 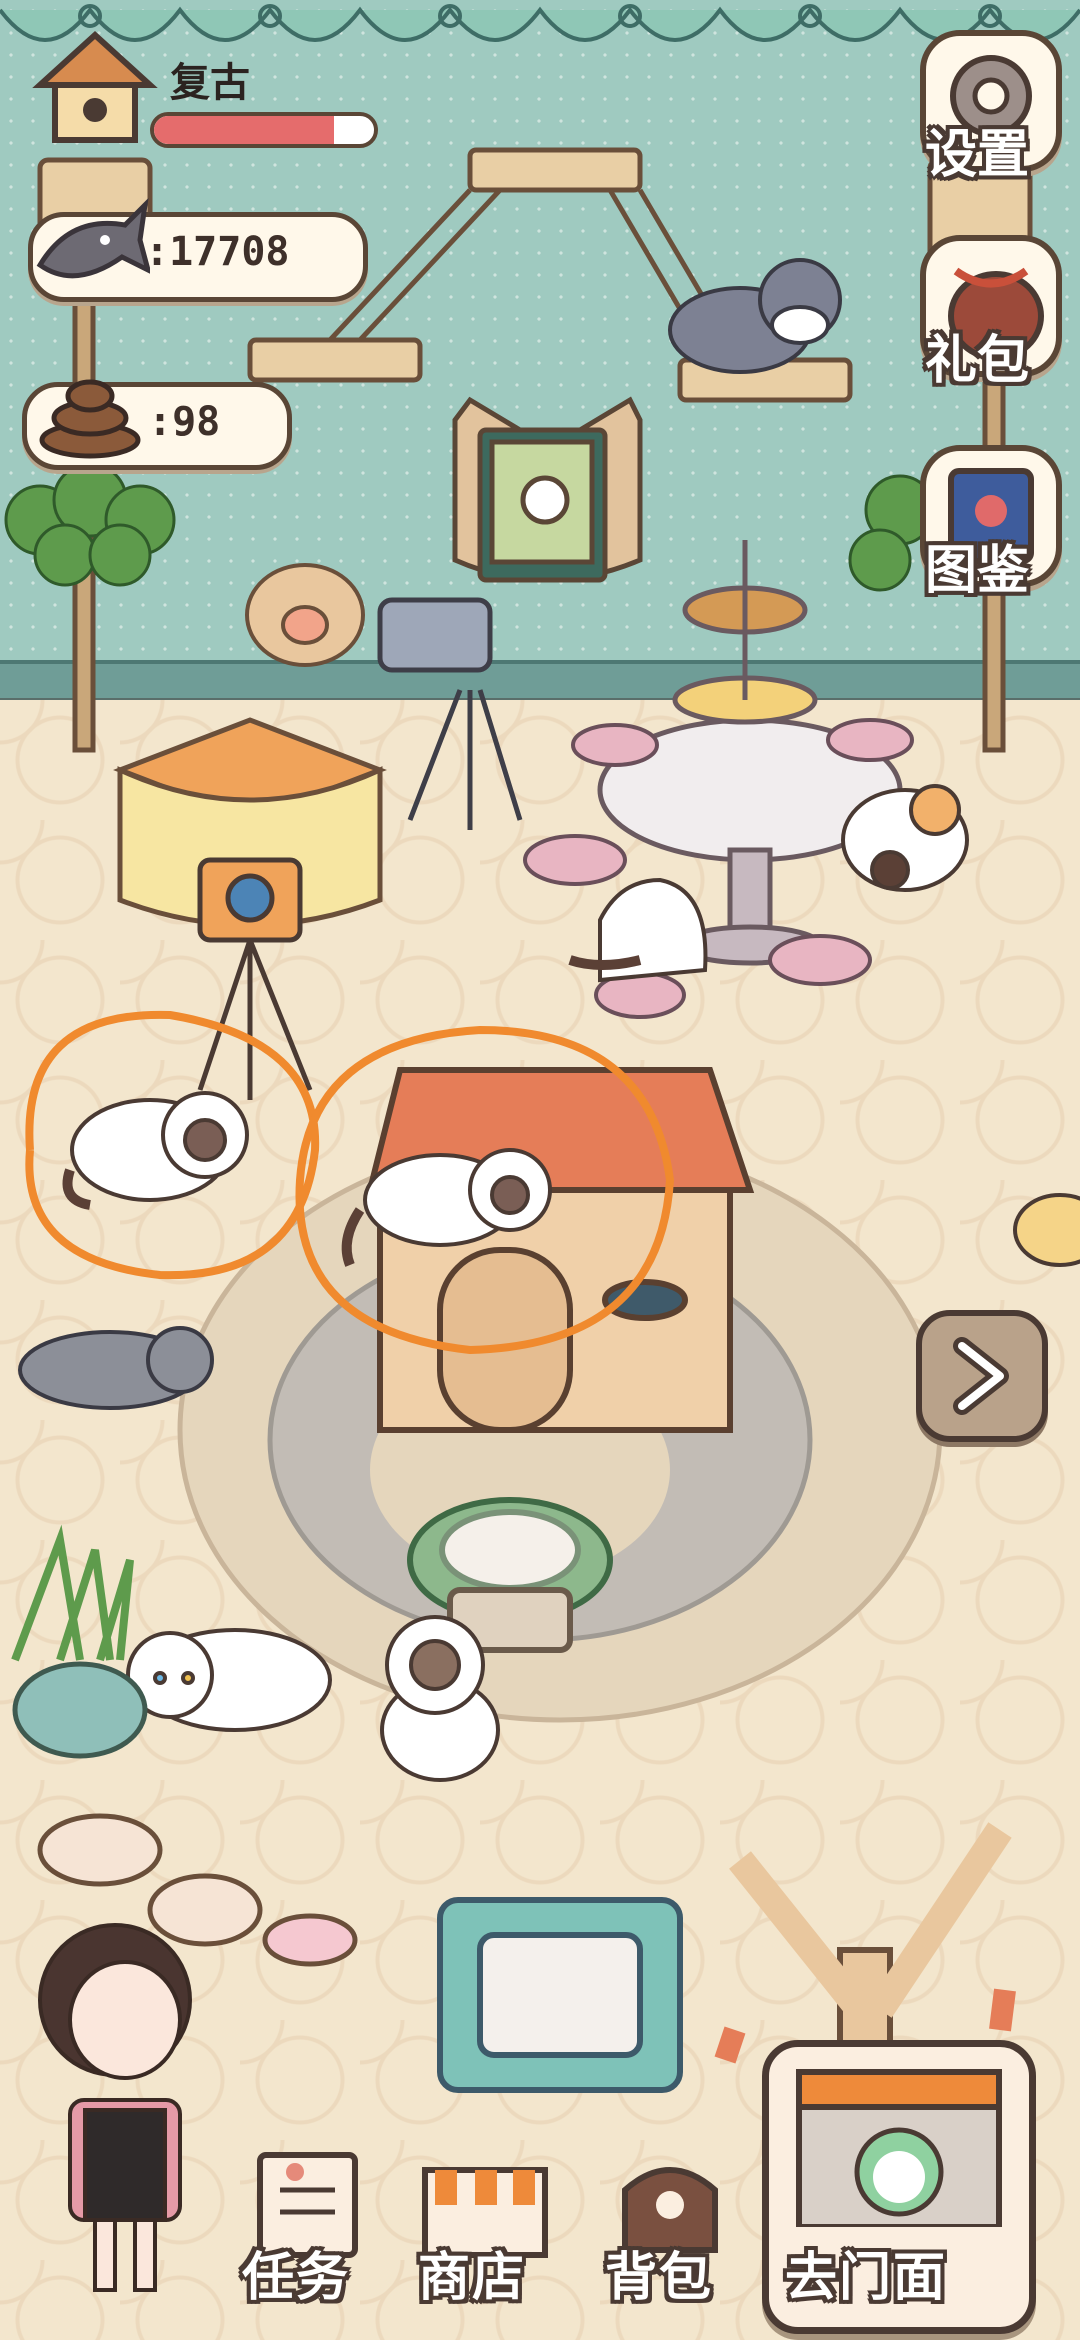 What do you see at coordinates (547, 489) in the screenshot?
I see `cat-book-frame` at bounding box center [547, 489].